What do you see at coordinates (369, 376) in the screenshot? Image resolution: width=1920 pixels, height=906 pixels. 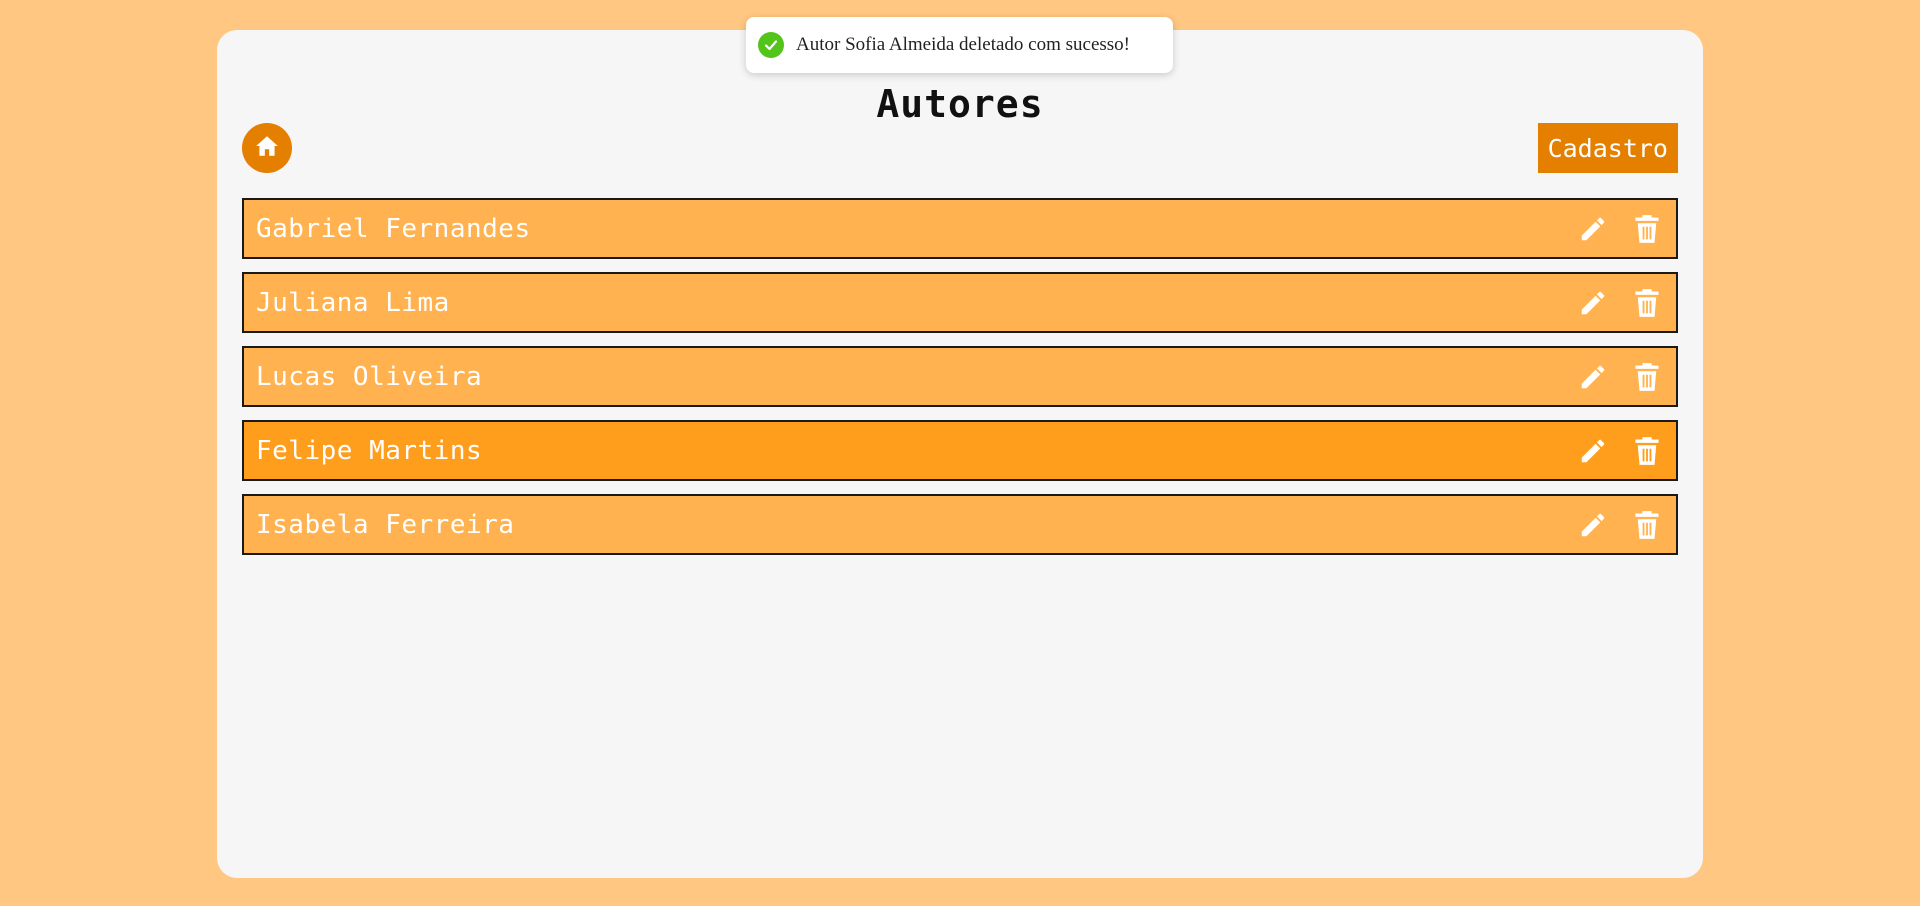 I see `author-name: Lucas Oliveira` at bounding box center [369, 376].